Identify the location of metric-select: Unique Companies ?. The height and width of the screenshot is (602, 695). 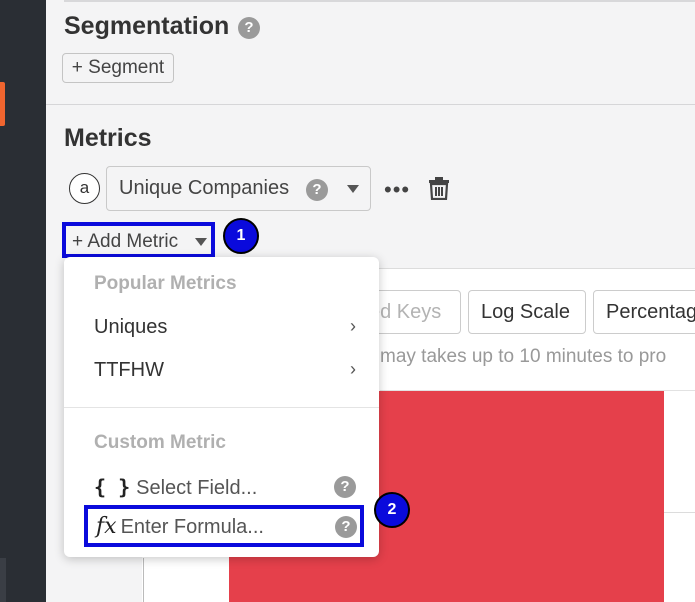
(238, 188).